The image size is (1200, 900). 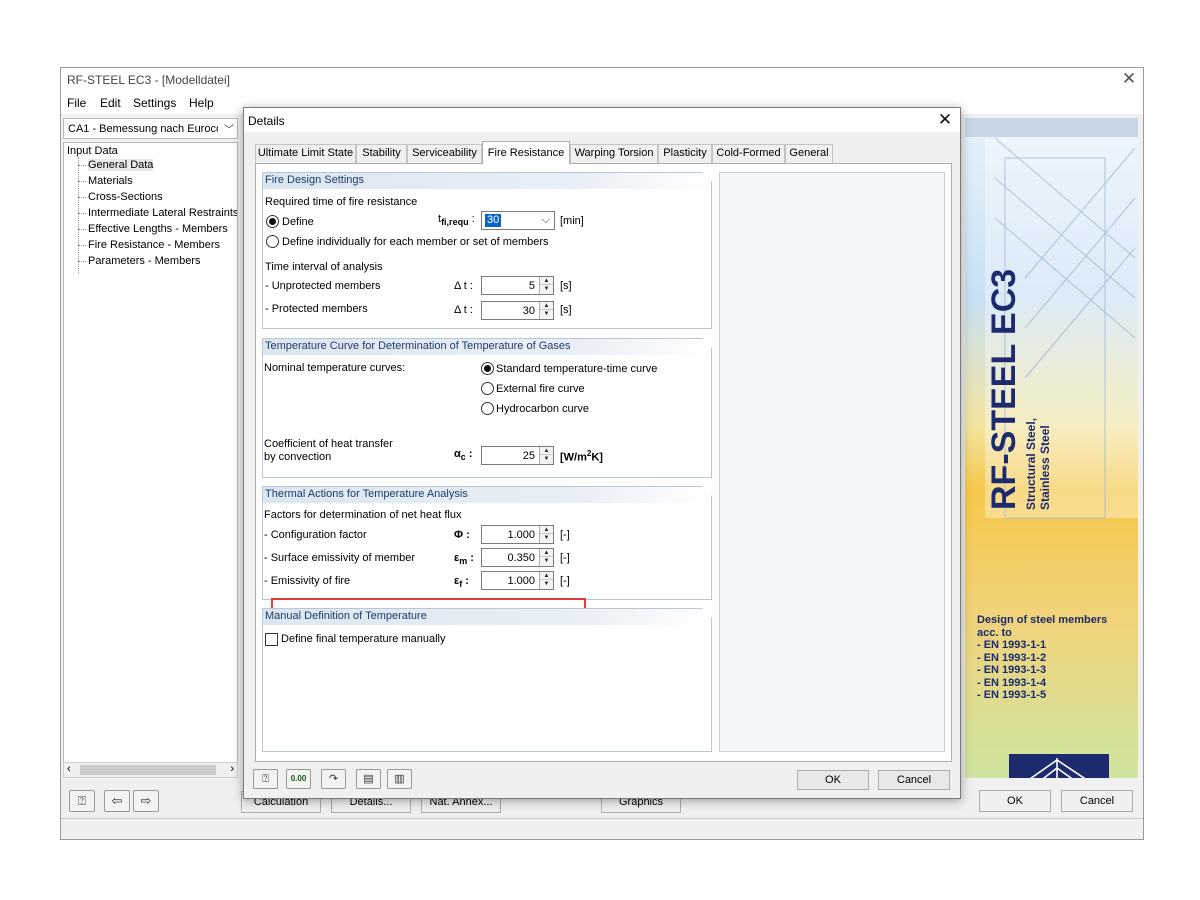 What do you see at coordinates (463, 286) in the screenshot?
I see `unprotected-delta-symbol: Δ t :` at bounding box center [463, 286].